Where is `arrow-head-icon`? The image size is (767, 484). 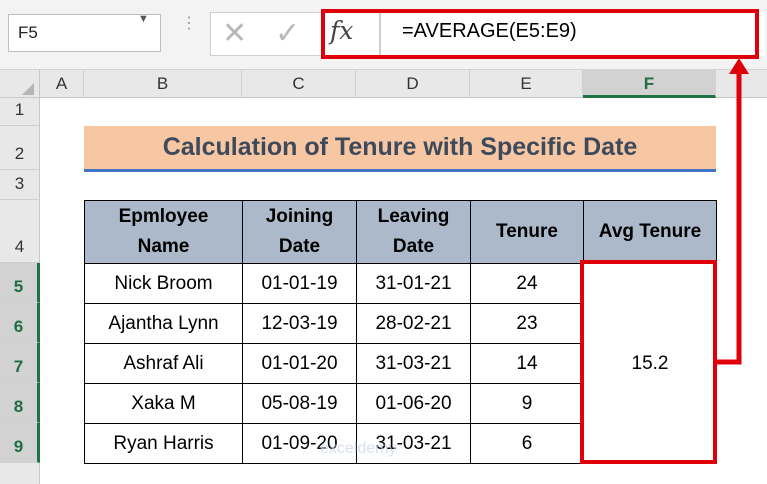 arrow-head-icon is located at coordinates (739, 66).